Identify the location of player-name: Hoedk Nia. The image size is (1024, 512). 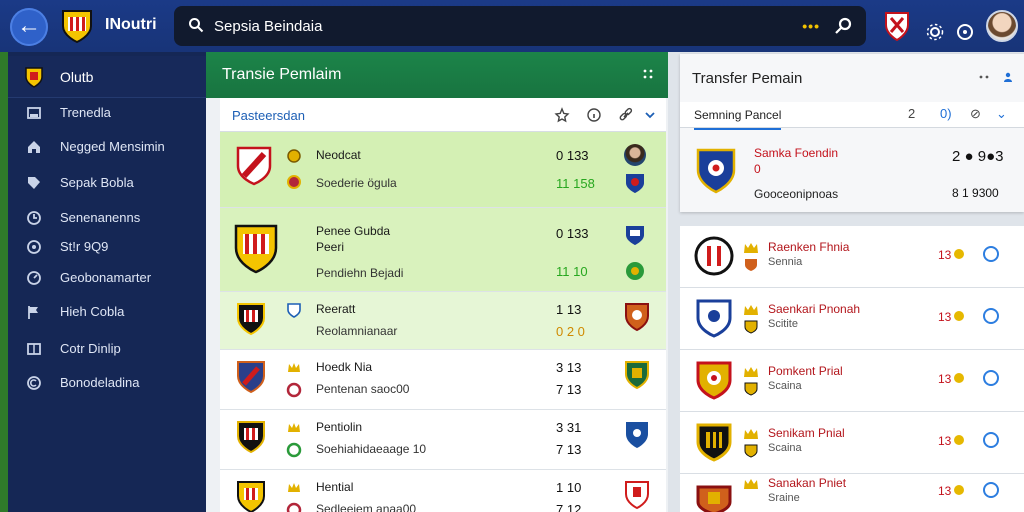
(344, 367).